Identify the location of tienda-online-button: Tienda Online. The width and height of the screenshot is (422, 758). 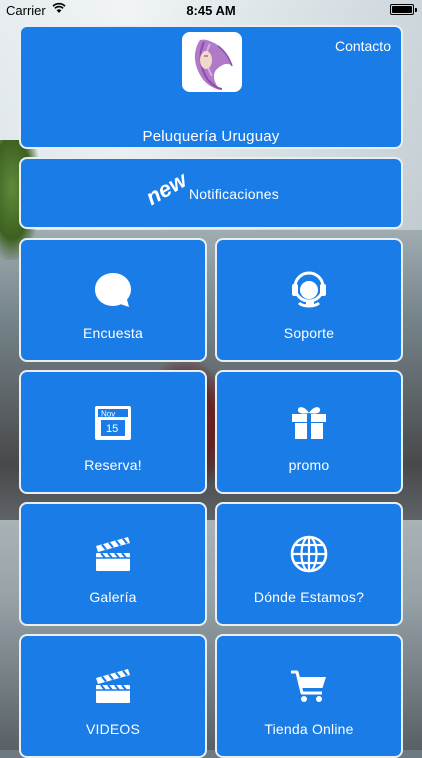
(309, 696).